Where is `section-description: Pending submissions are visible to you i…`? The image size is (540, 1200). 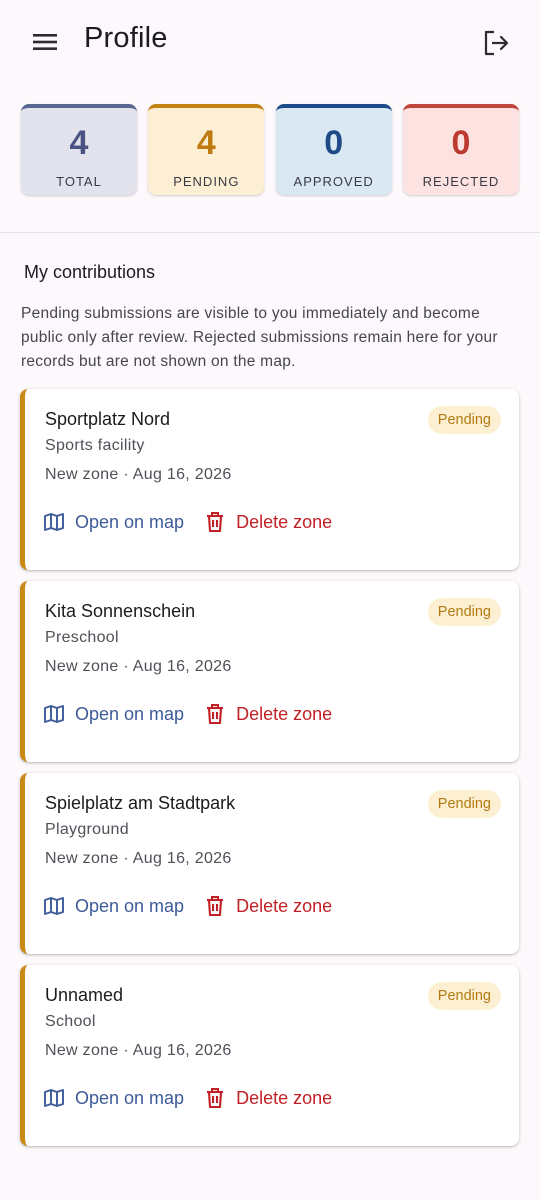
section-description: Pending submissions are visible to you i… is located at coordinates (259, 337).